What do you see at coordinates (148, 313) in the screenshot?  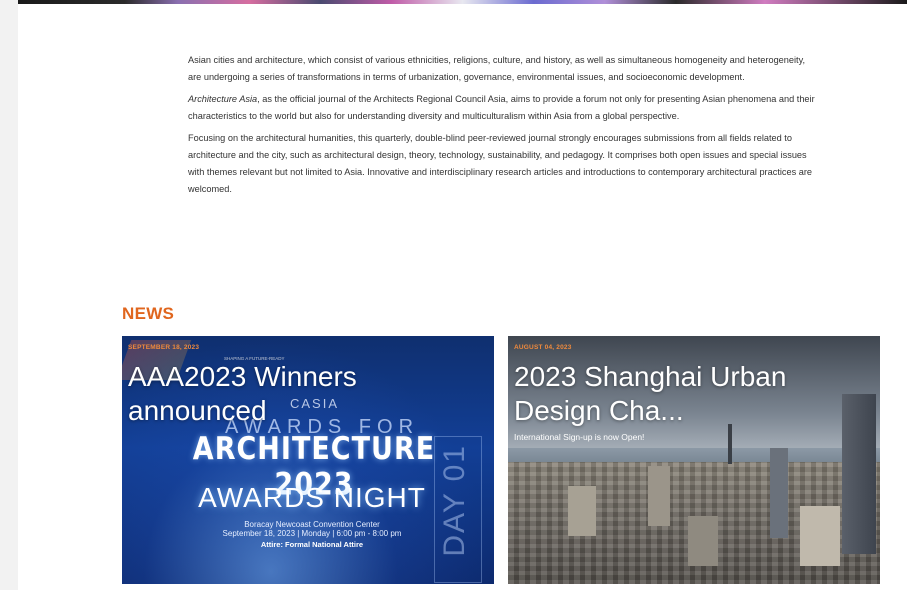 I see `news-heading: NEWS` at bounding box center [148, 313].